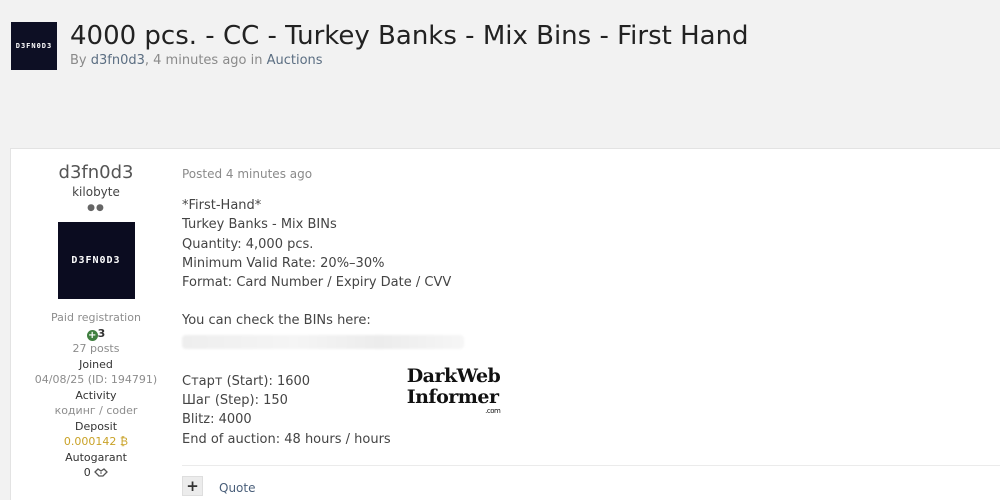 Image resolution: width=1000 pixels, height=500 pixels. Describe the element at coordinates (286, 439) in the screenshot. I see `auction-end: End of auction: 48 hours / hours` at that location.